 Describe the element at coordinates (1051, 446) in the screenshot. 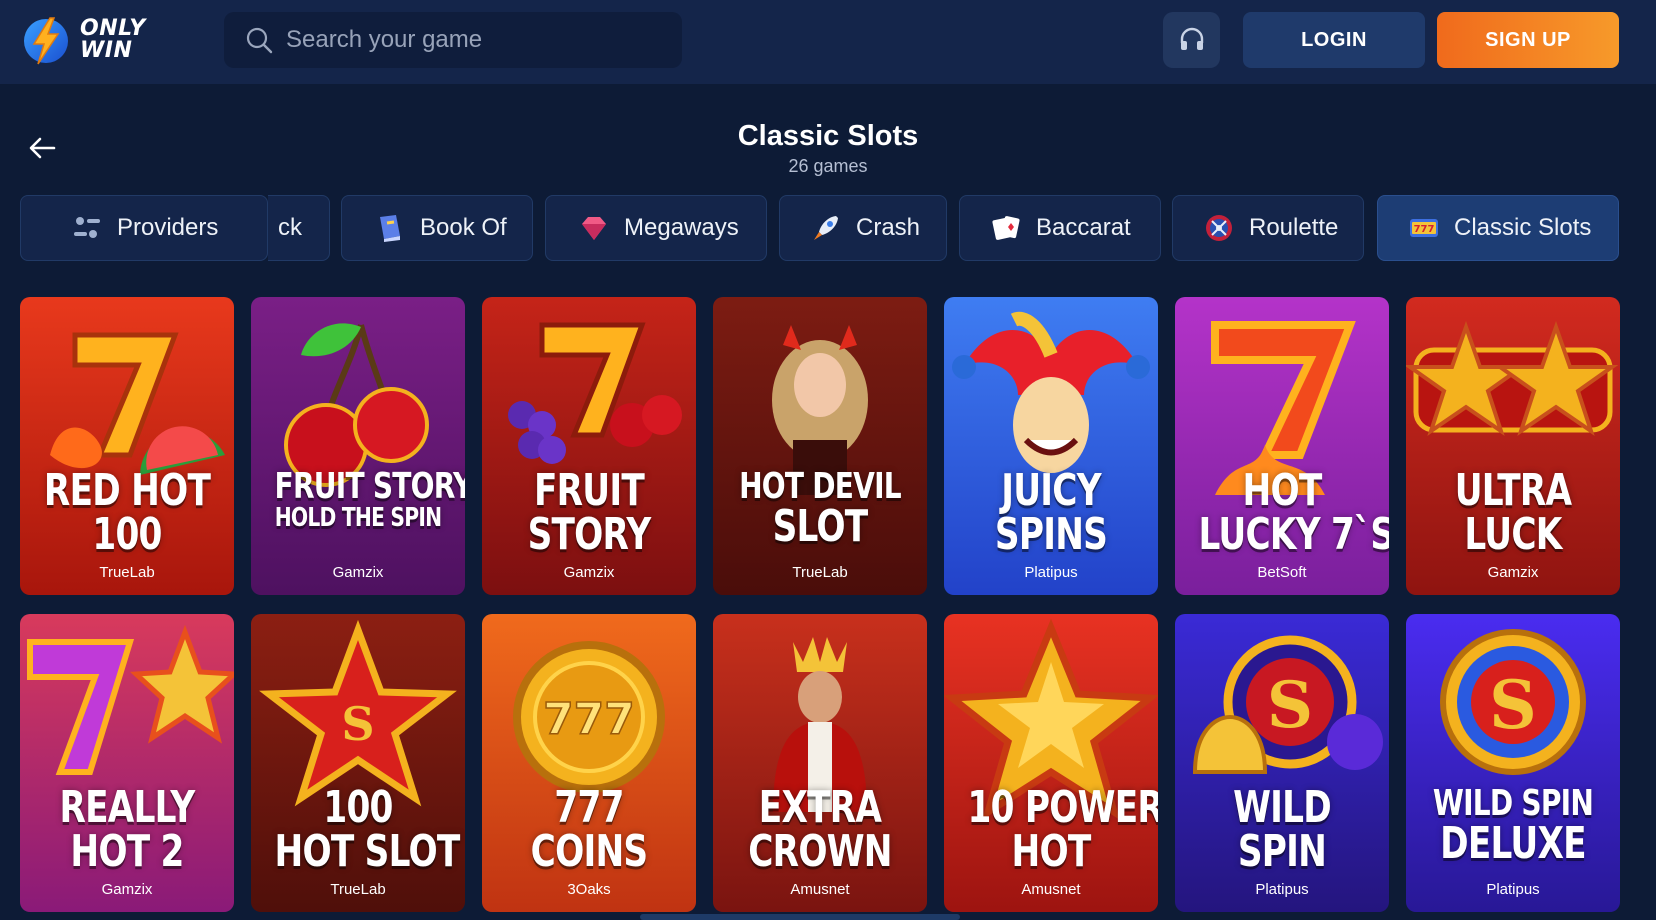

I see `game-card: JUICY SPINS Platipus` at that location.